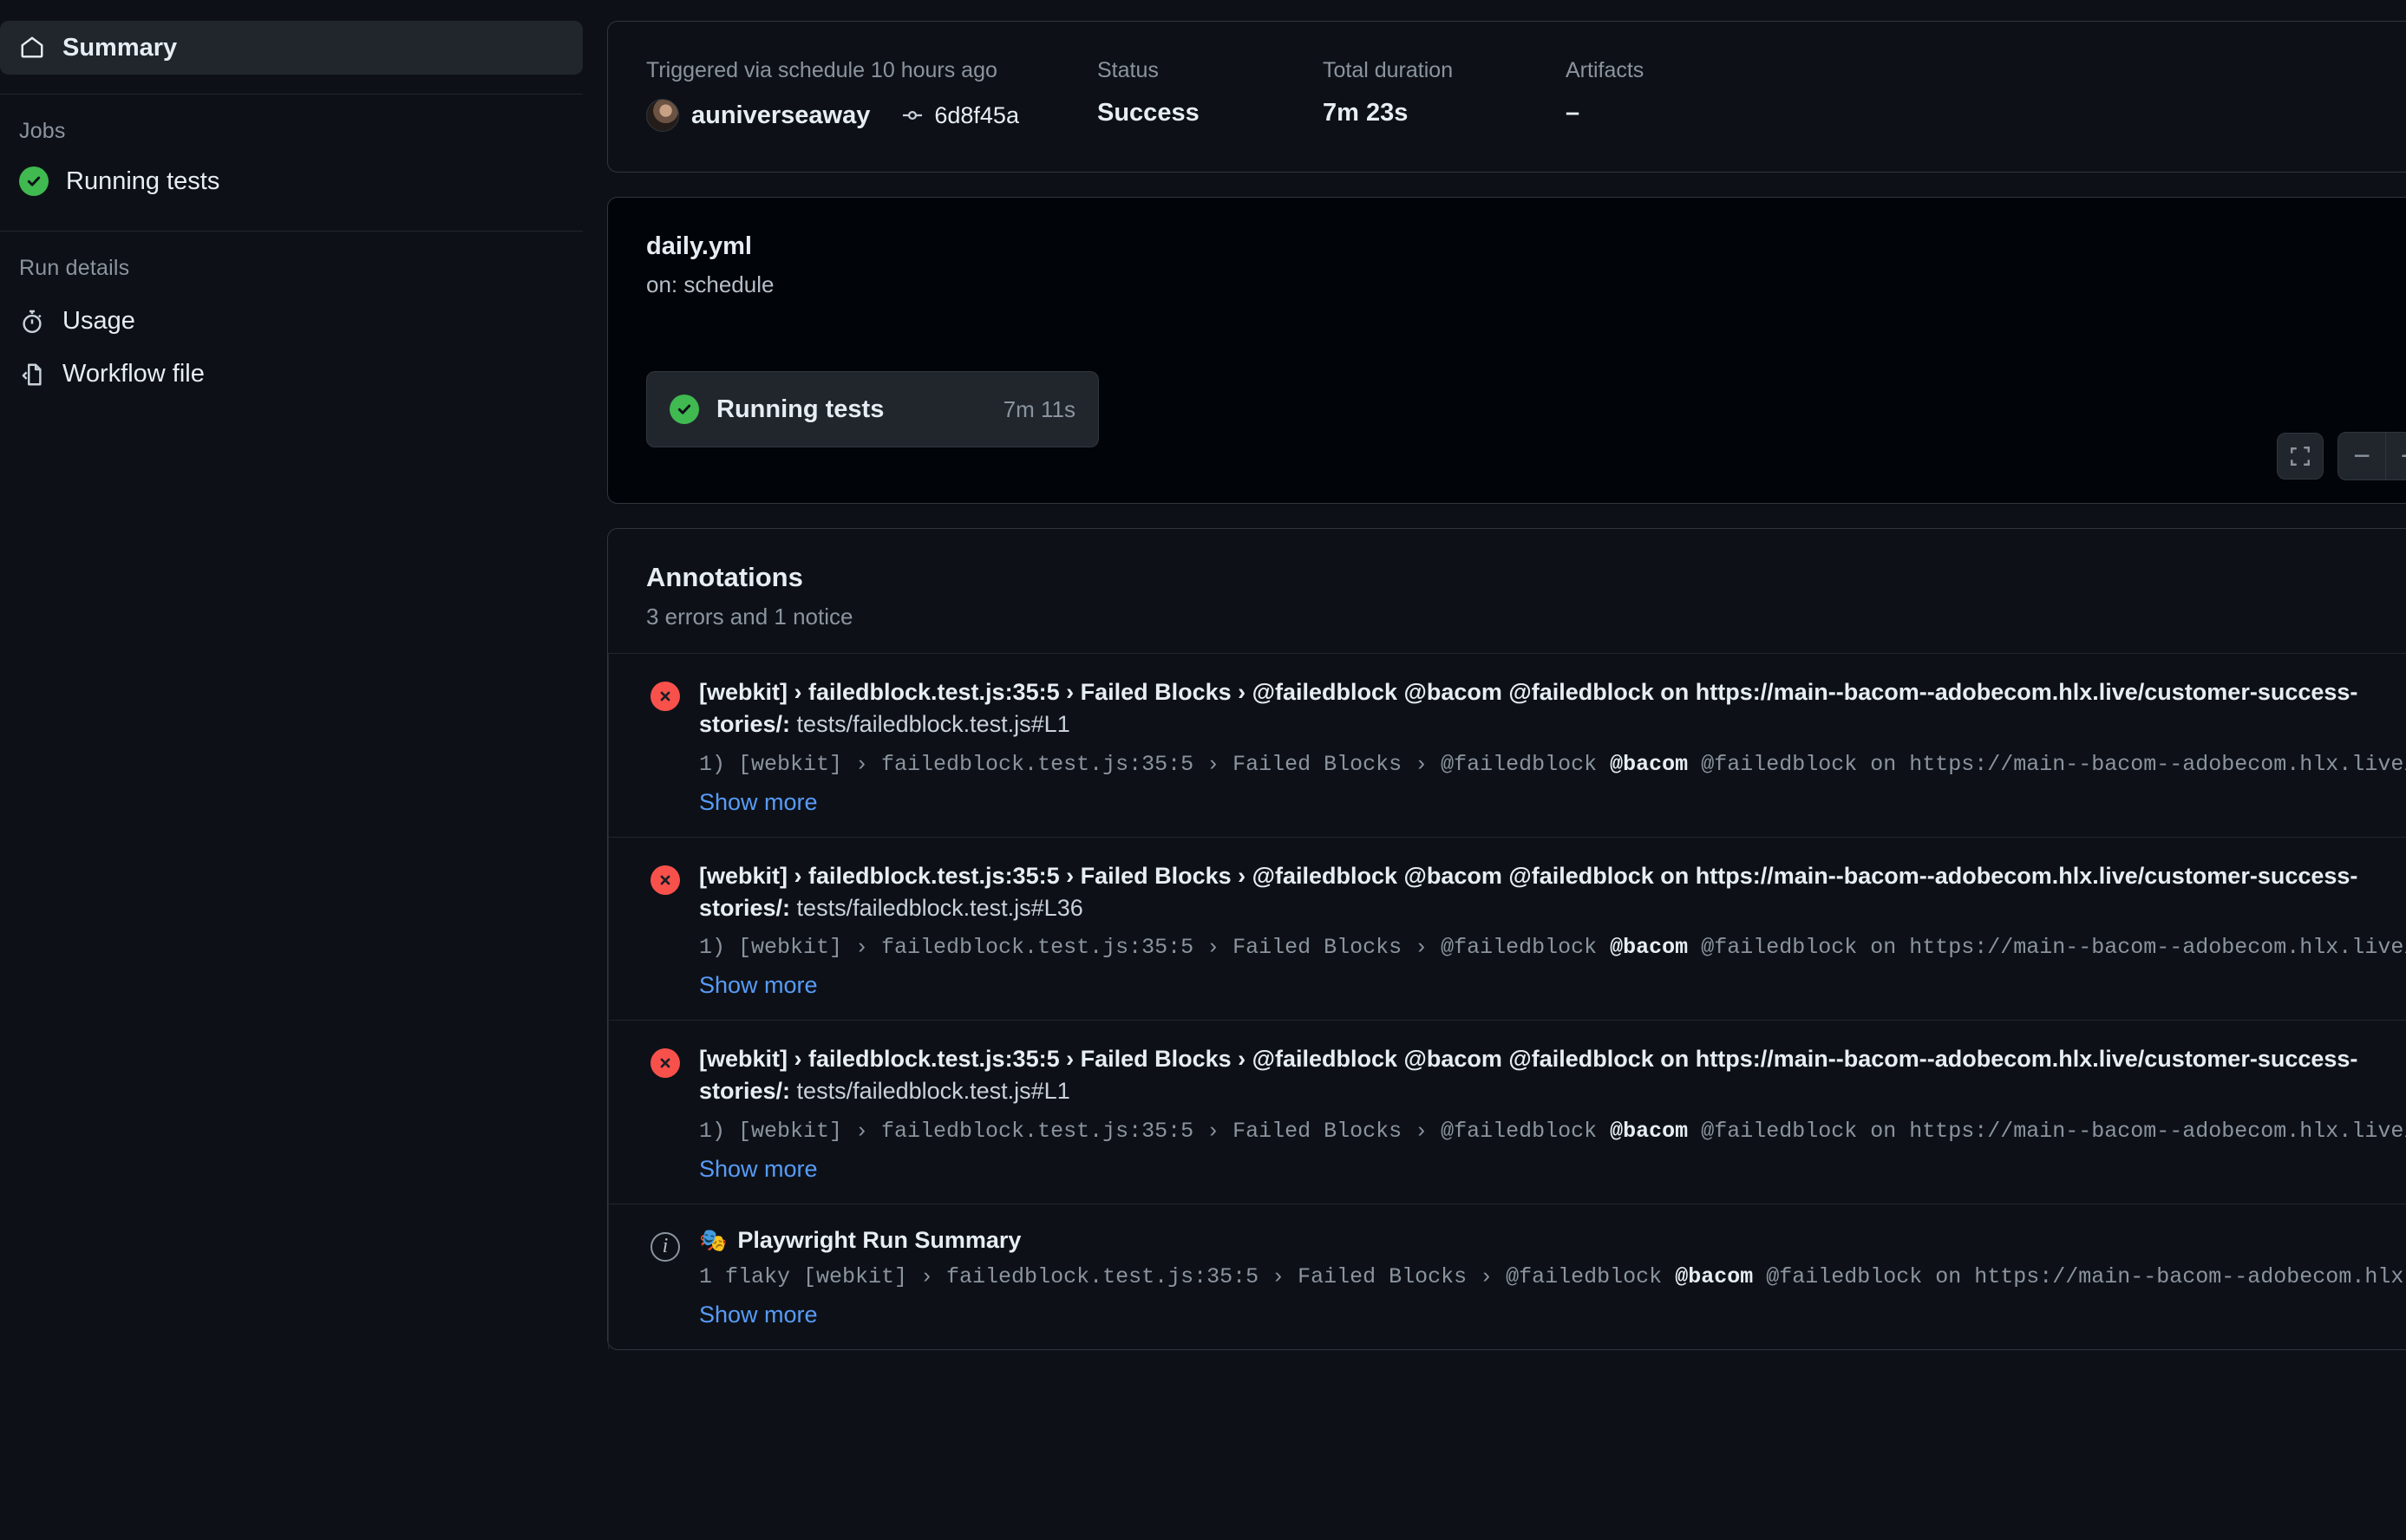 This screenshot has height=1540, width=2406. I want to click on annotations-title: Annotations, so click(725, 577).